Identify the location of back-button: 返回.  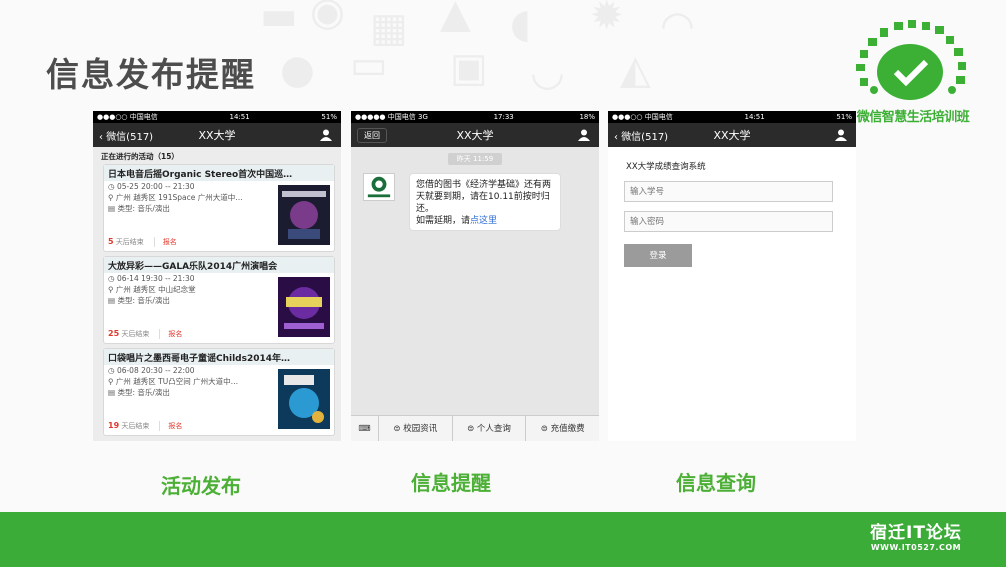
(372, 135).